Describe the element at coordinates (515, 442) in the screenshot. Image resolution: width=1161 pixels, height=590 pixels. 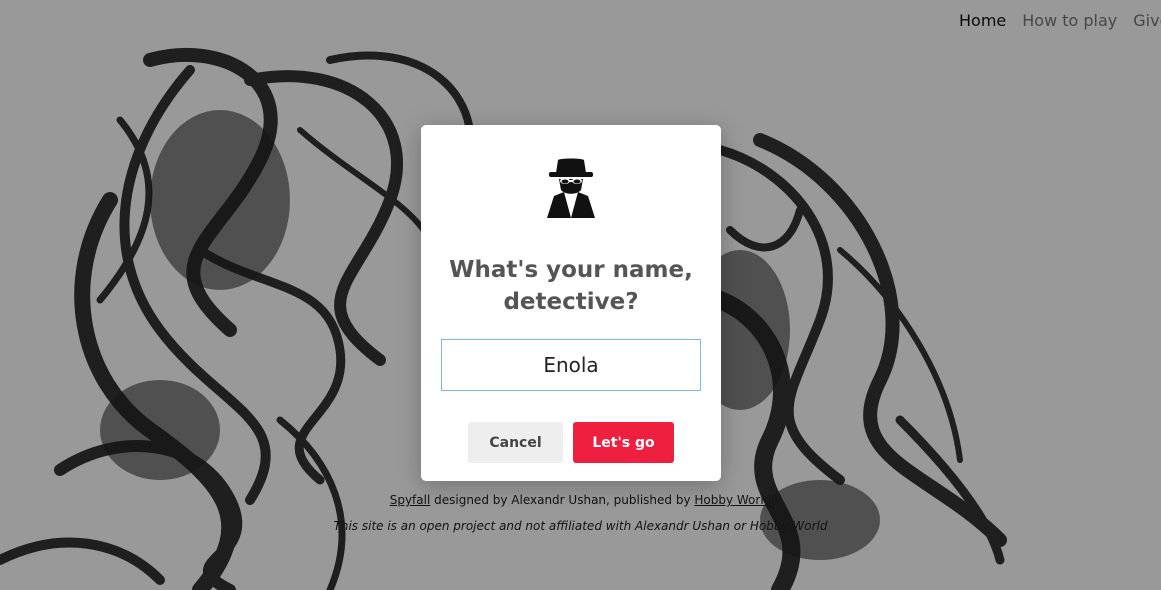
I see `cancel-button: Cancel` at that location.